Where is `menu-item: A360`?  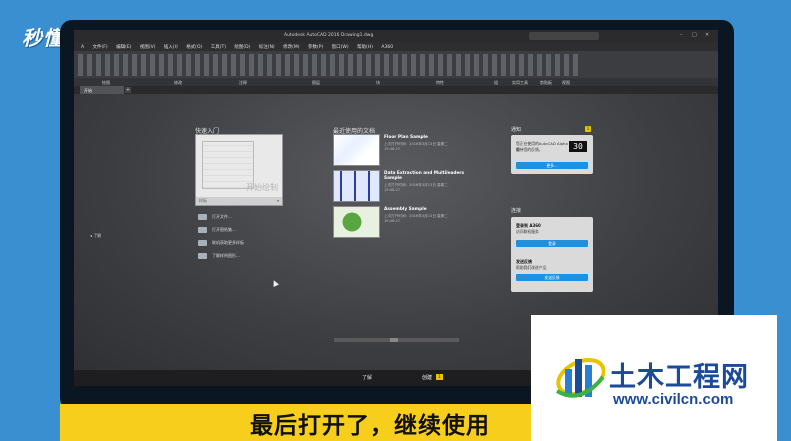 menu-item: A360 is located at coordinates (387, 47).